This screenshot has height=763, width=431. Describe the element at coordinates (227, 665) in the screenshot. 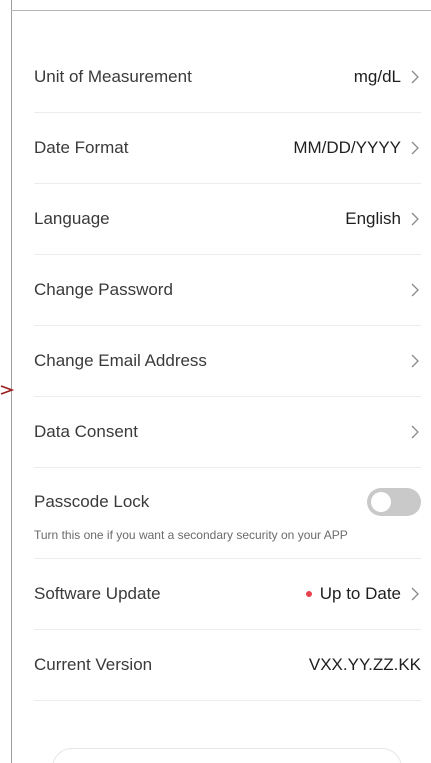

I see `current-version-row: Current Version VXX.YY.ZZ.KK` at that location.